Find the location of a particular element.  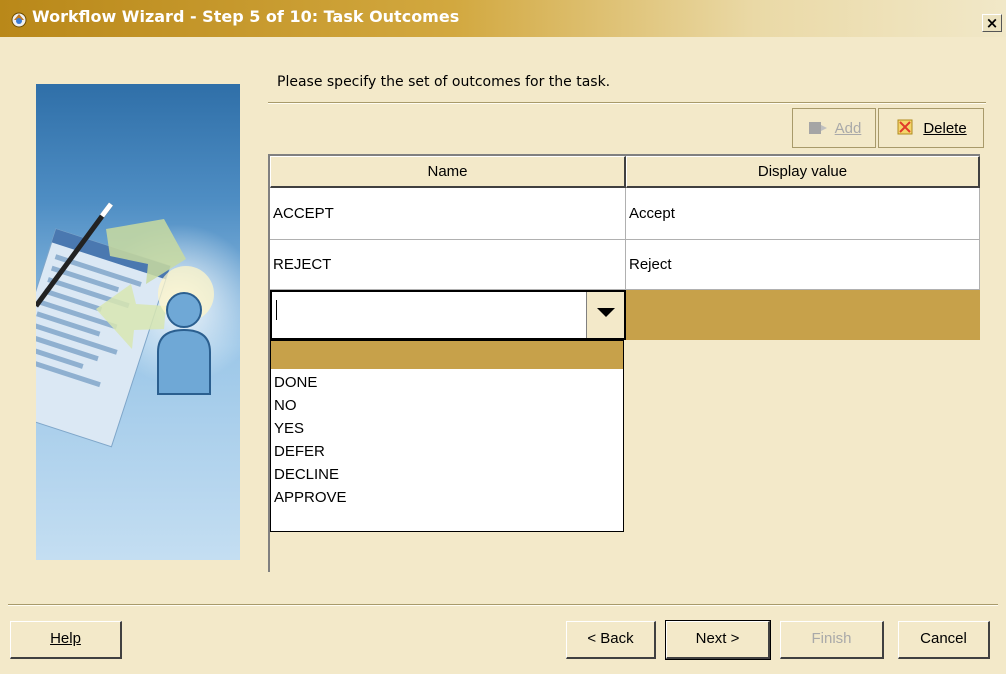

dropdown-option: DEFER is located at coordinates (447, 451).